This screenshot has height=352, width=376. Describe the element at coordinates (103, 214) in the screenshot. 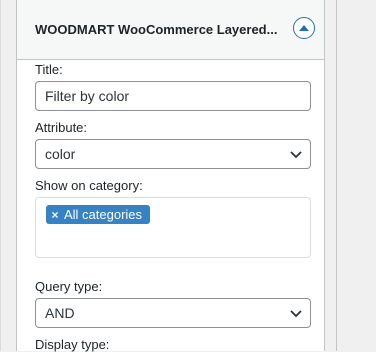

I see `category-tag-label: All categories` at that location.